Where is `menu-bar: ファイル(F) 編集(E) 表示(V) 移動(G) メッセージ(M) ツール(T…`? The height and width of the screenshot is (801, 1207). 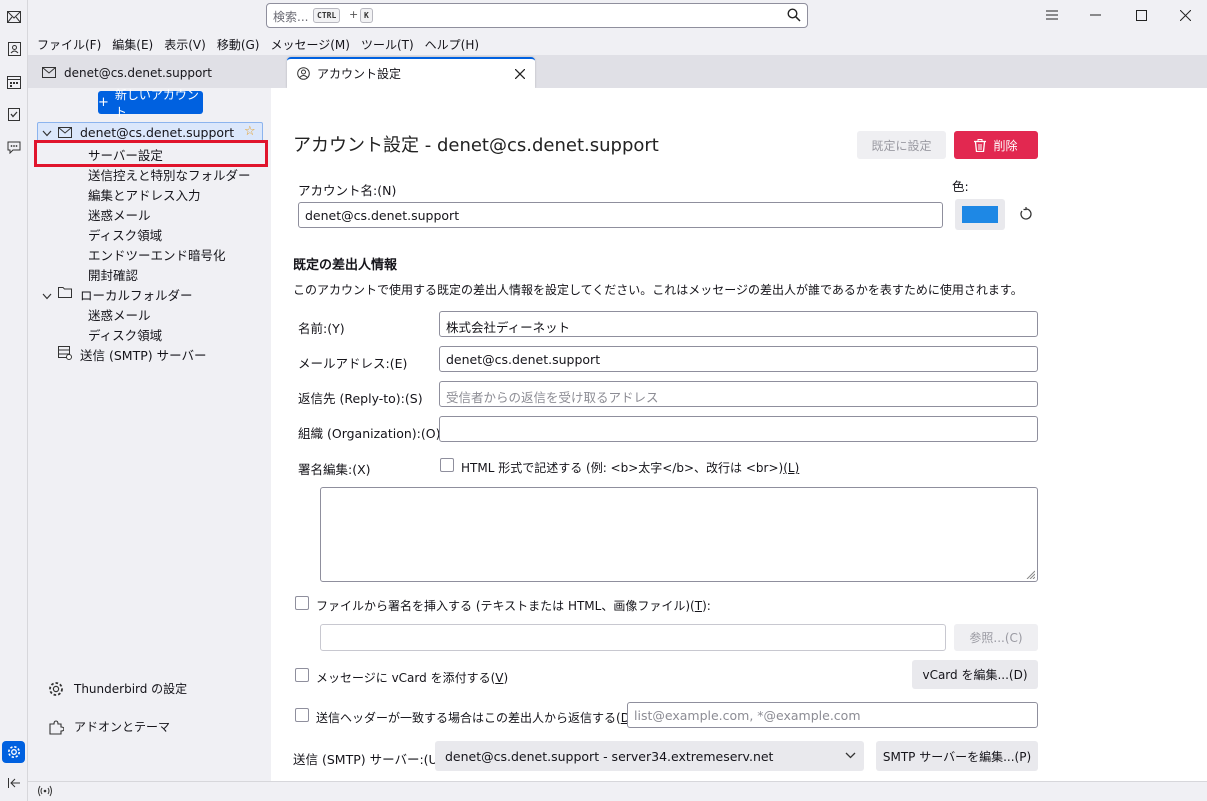 menu-bar: ファイル(F) 編集(E) 表示(V) 移動(G) メッセージ(M) ツール(T… is located at coordinates (617, 44).